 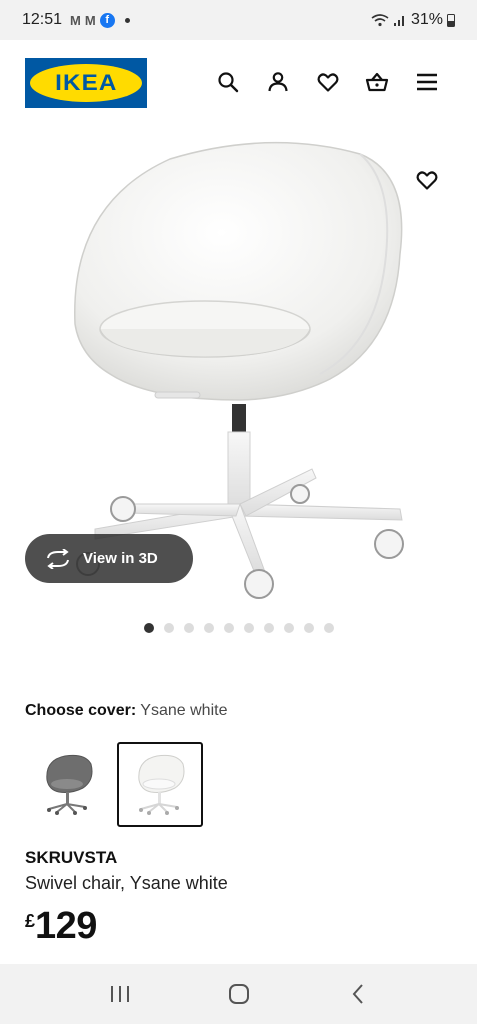 I want to click on choose-cover: Choose cover: Ysane white, so click(x=126, y=711).